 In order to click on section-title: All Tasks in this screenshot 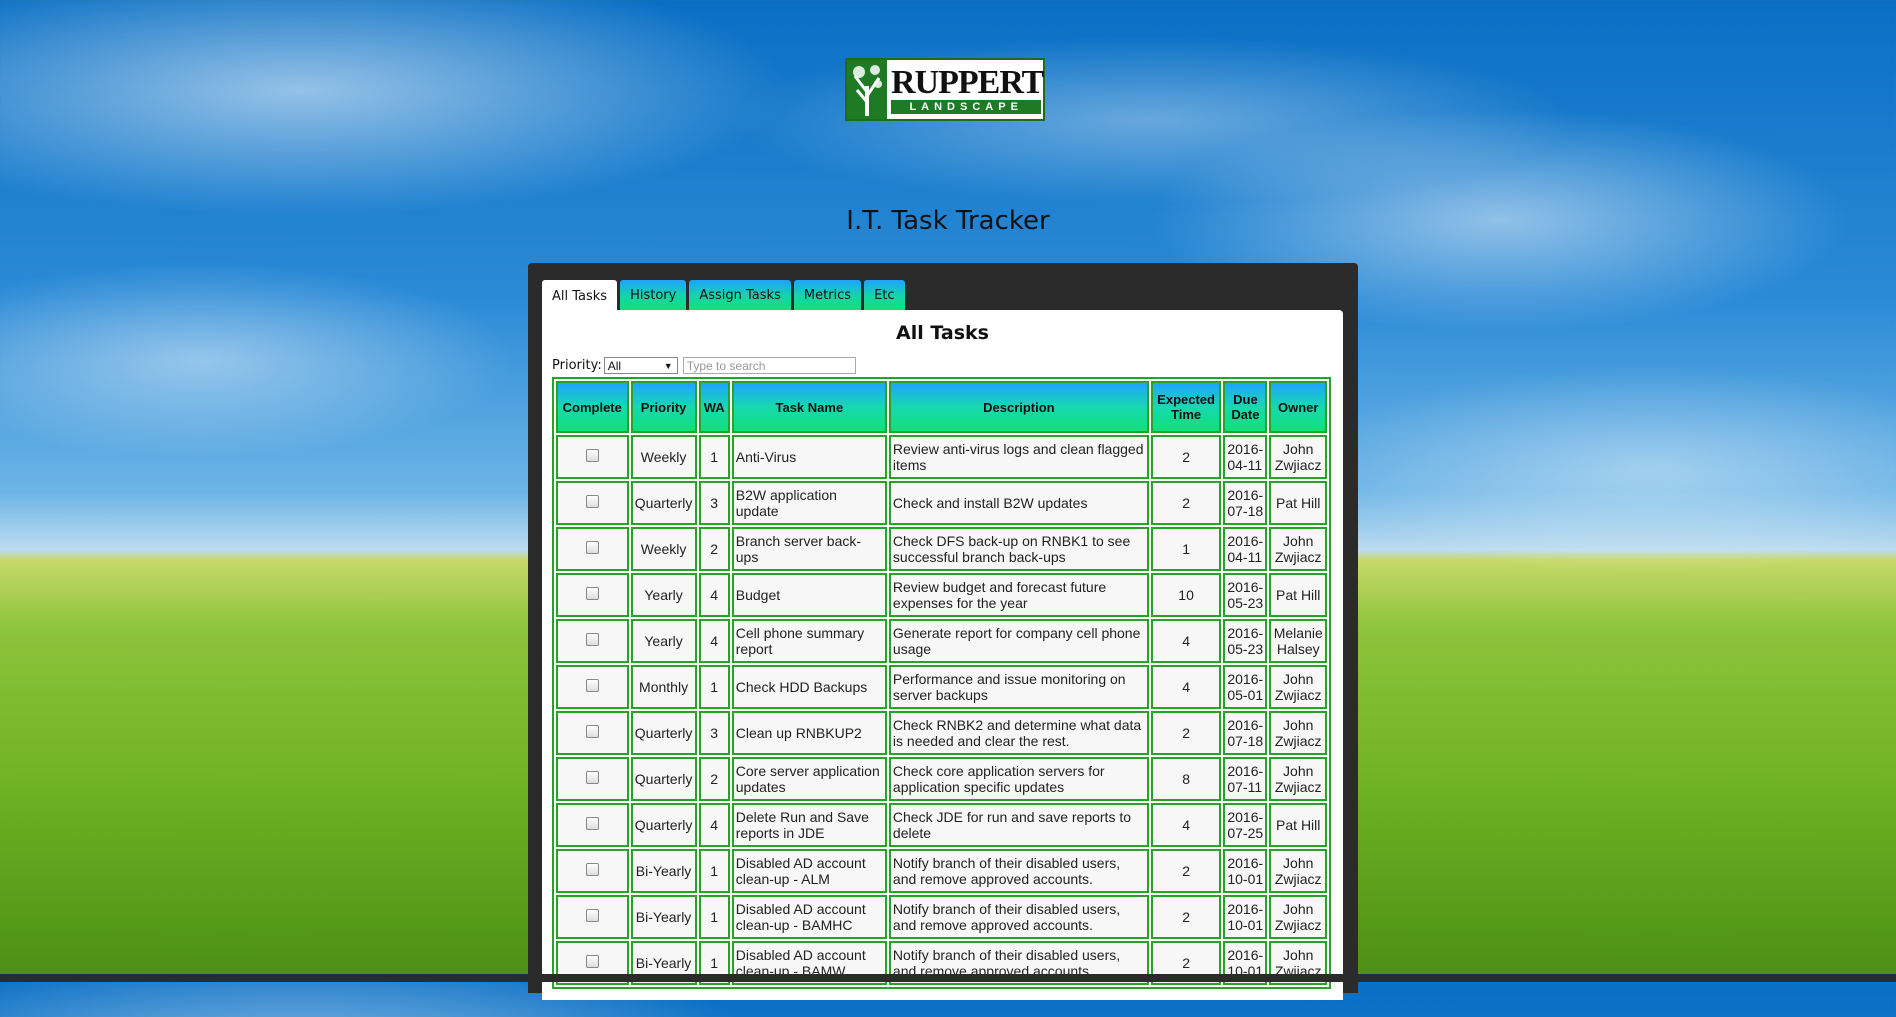, I will do `click(942, 333)`.